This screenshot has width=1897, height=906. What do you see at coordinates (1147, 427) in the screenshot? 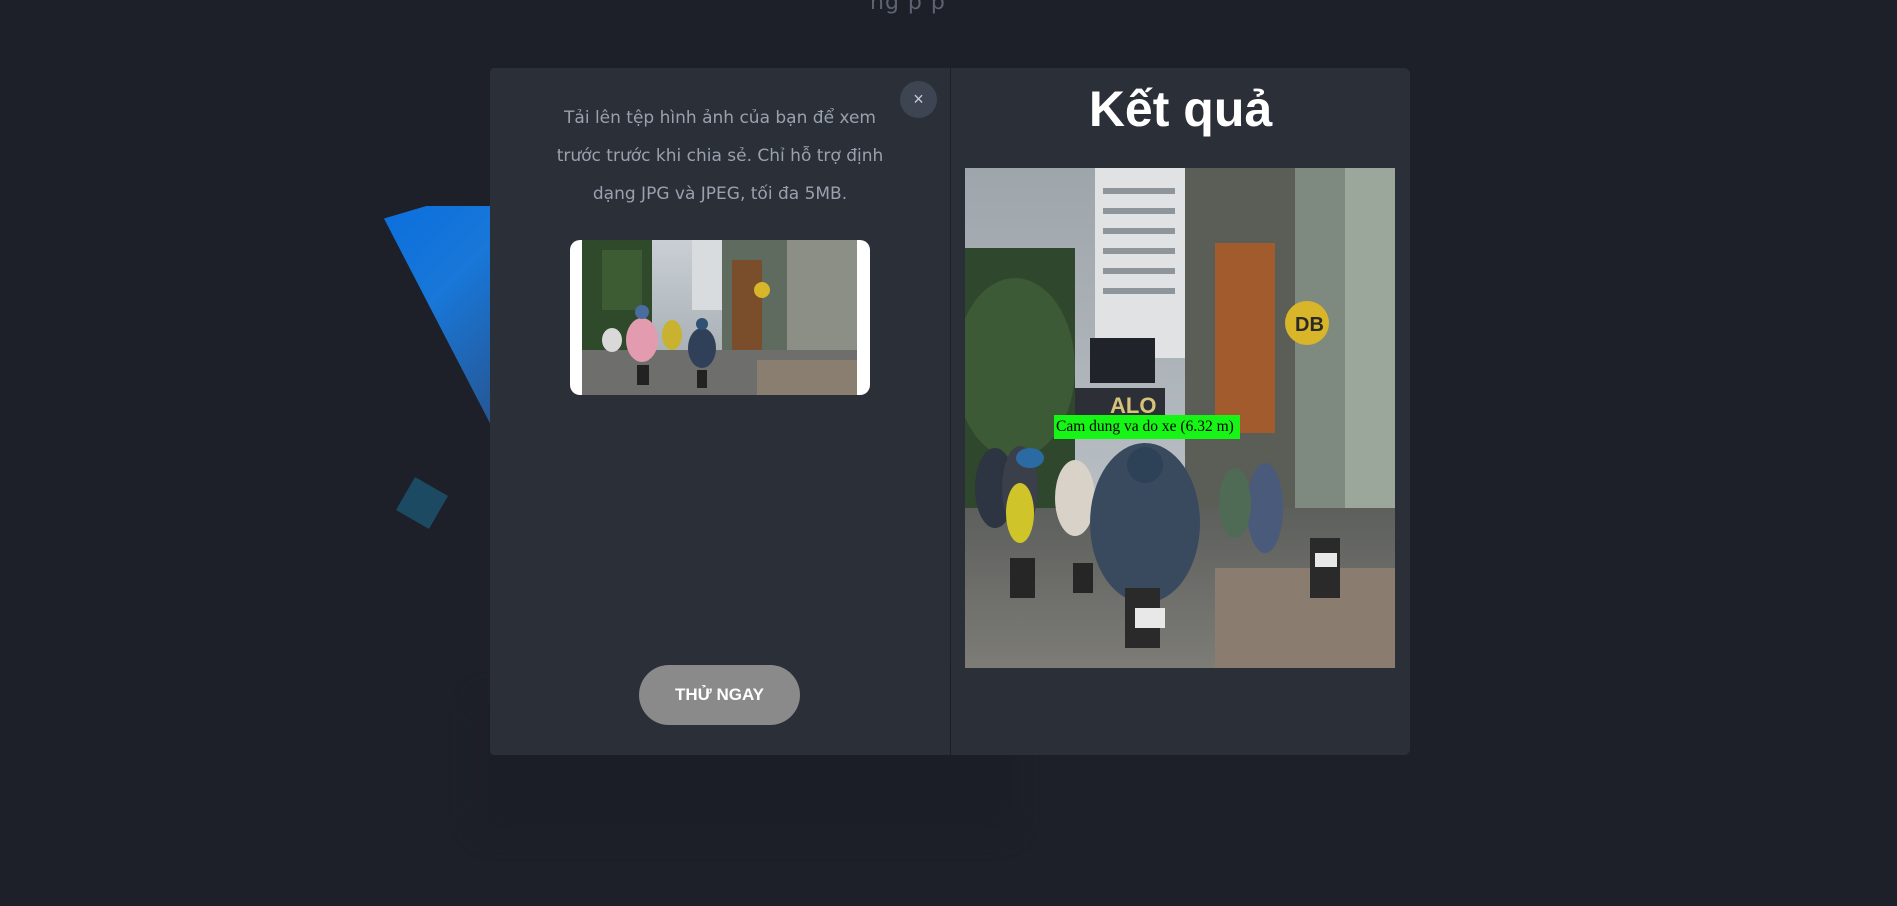
I see `detection-label: Cam dung va do xe (6.32 m)` at bounding box center [1147, 427].